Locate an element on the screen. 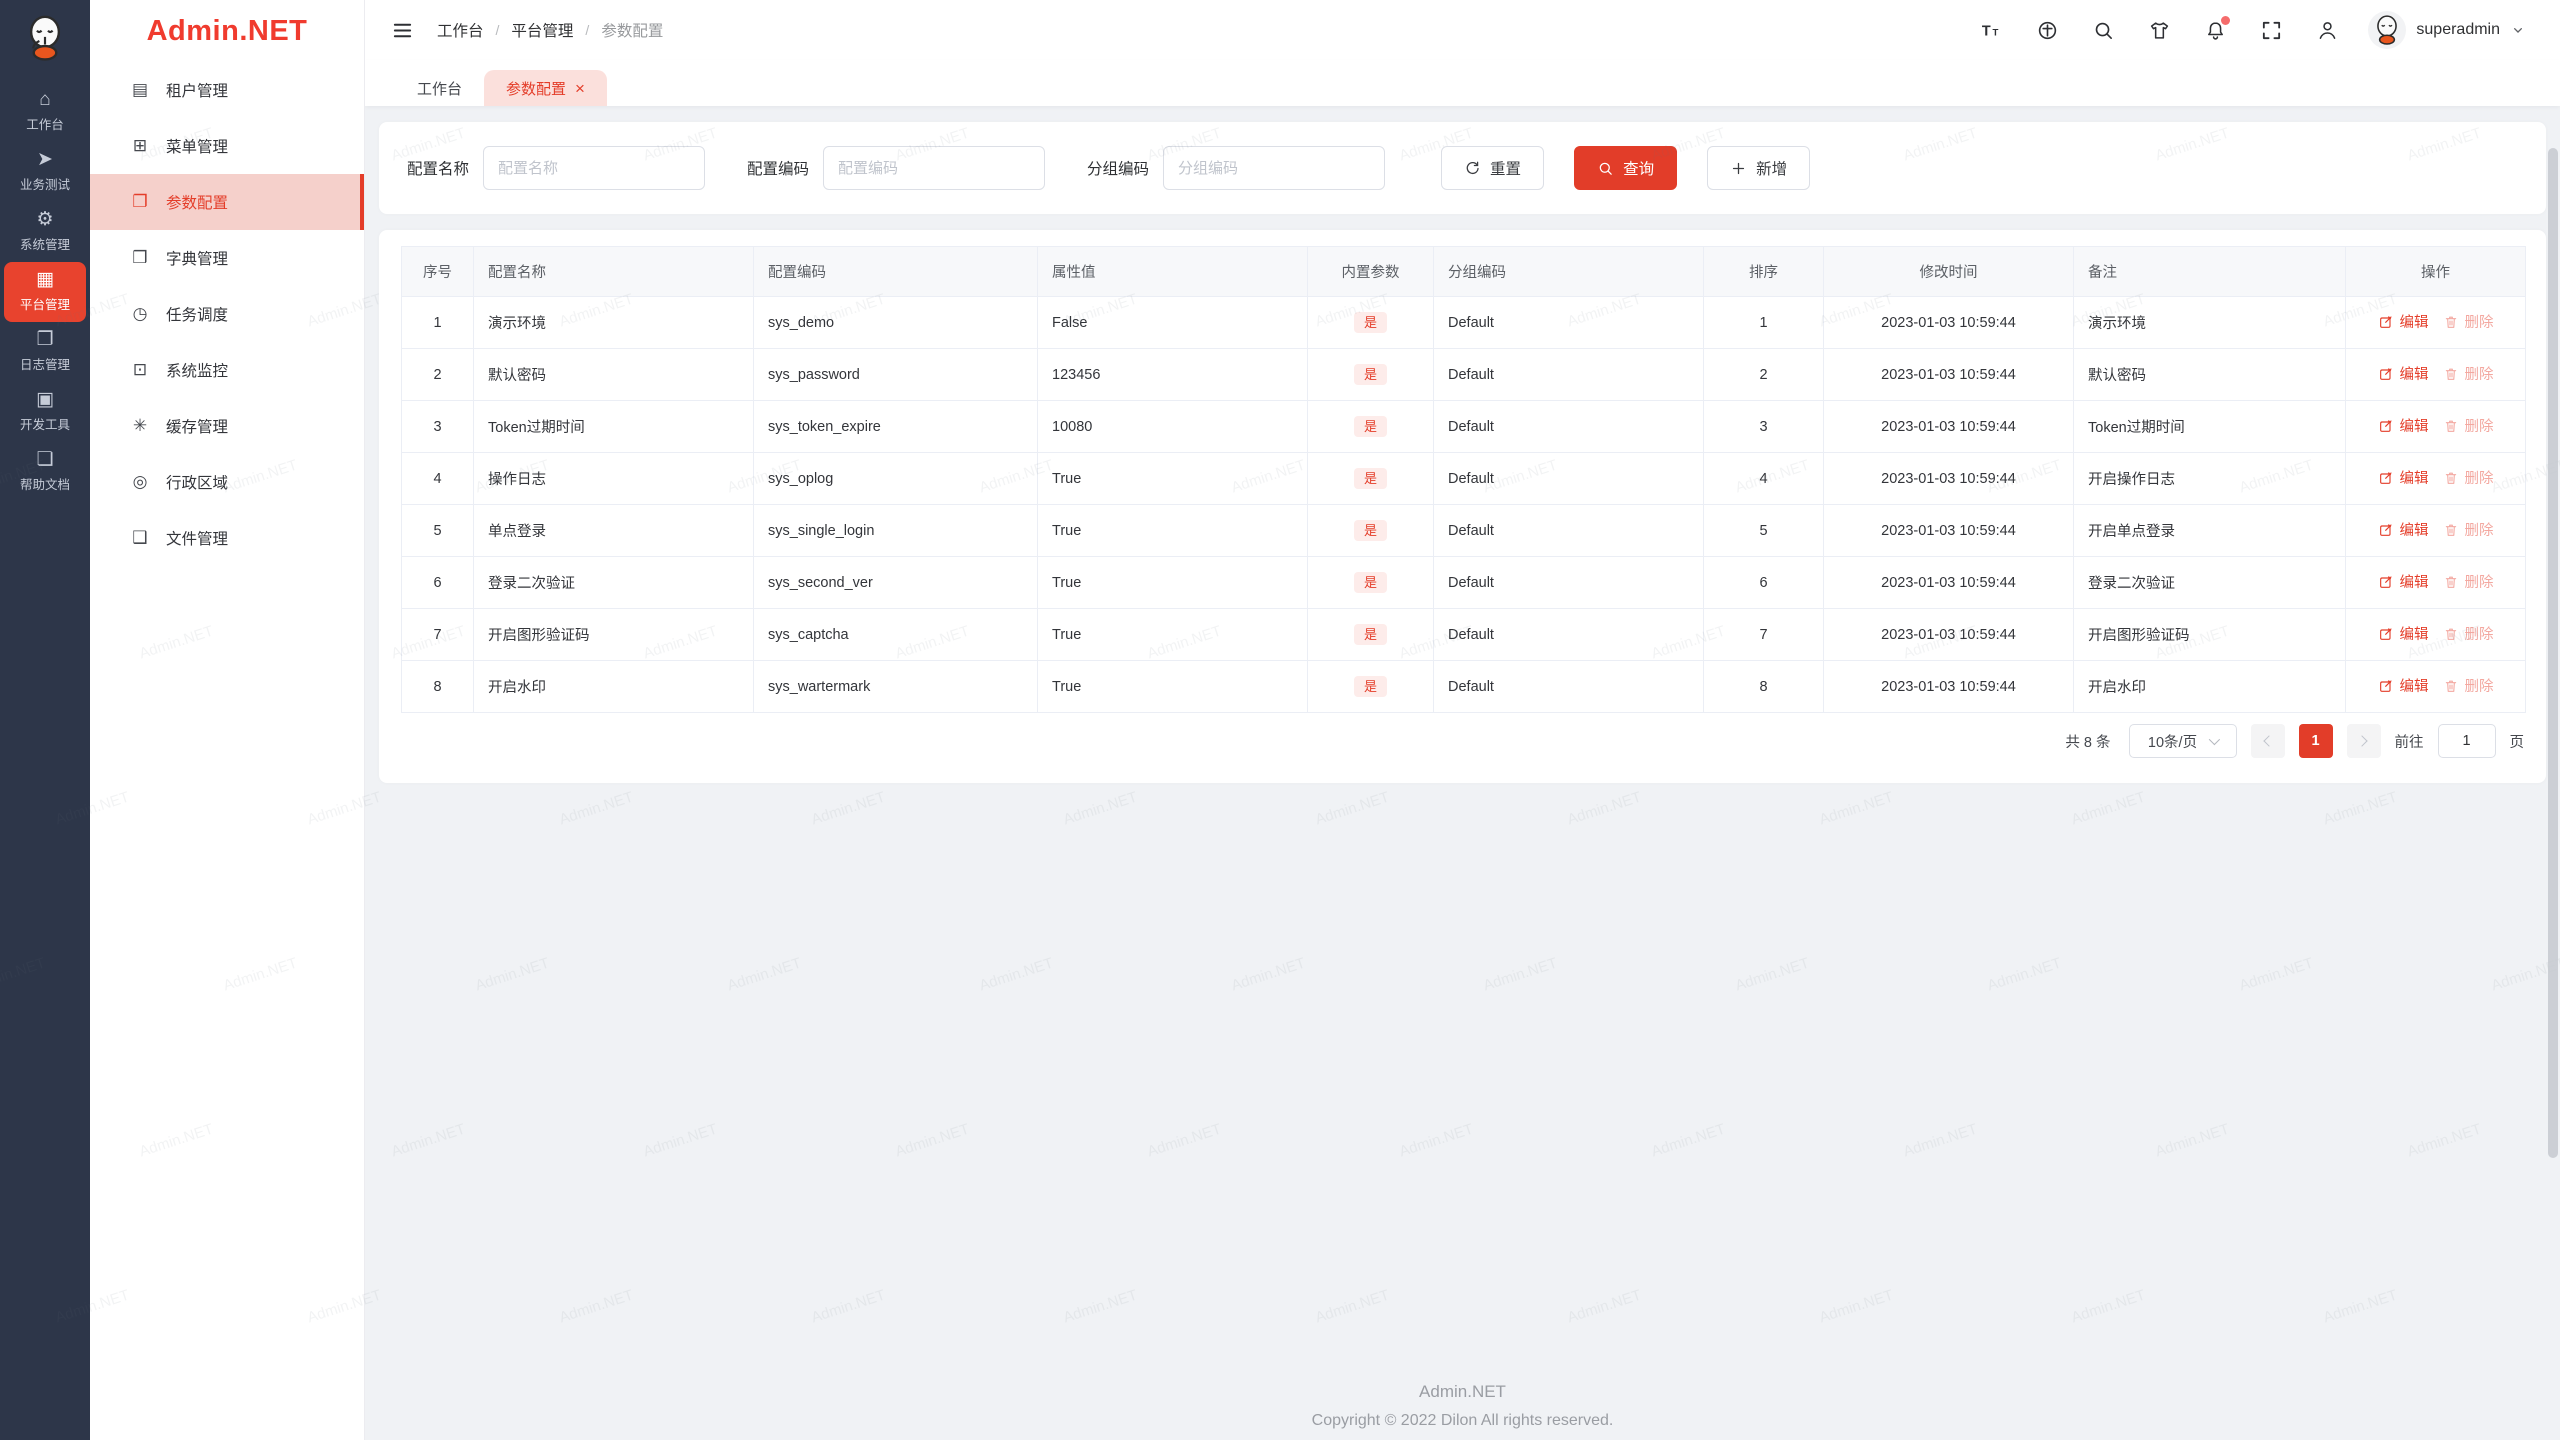  sidebar-item-租户管理: ▤ 租户管理 is located at coordinates (227, 90).